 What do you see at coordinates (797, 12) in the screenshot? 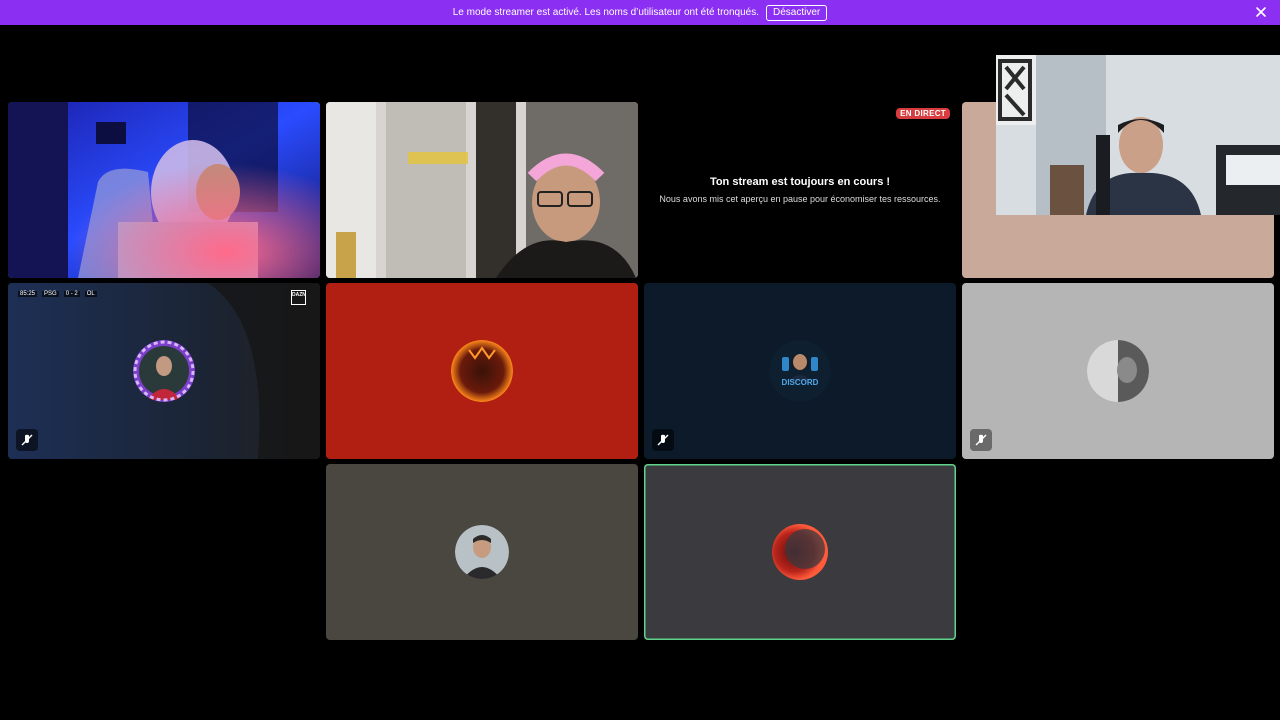
I see `disable-streamer-mode-button: Désactiver` at bounding box center [797, 12].